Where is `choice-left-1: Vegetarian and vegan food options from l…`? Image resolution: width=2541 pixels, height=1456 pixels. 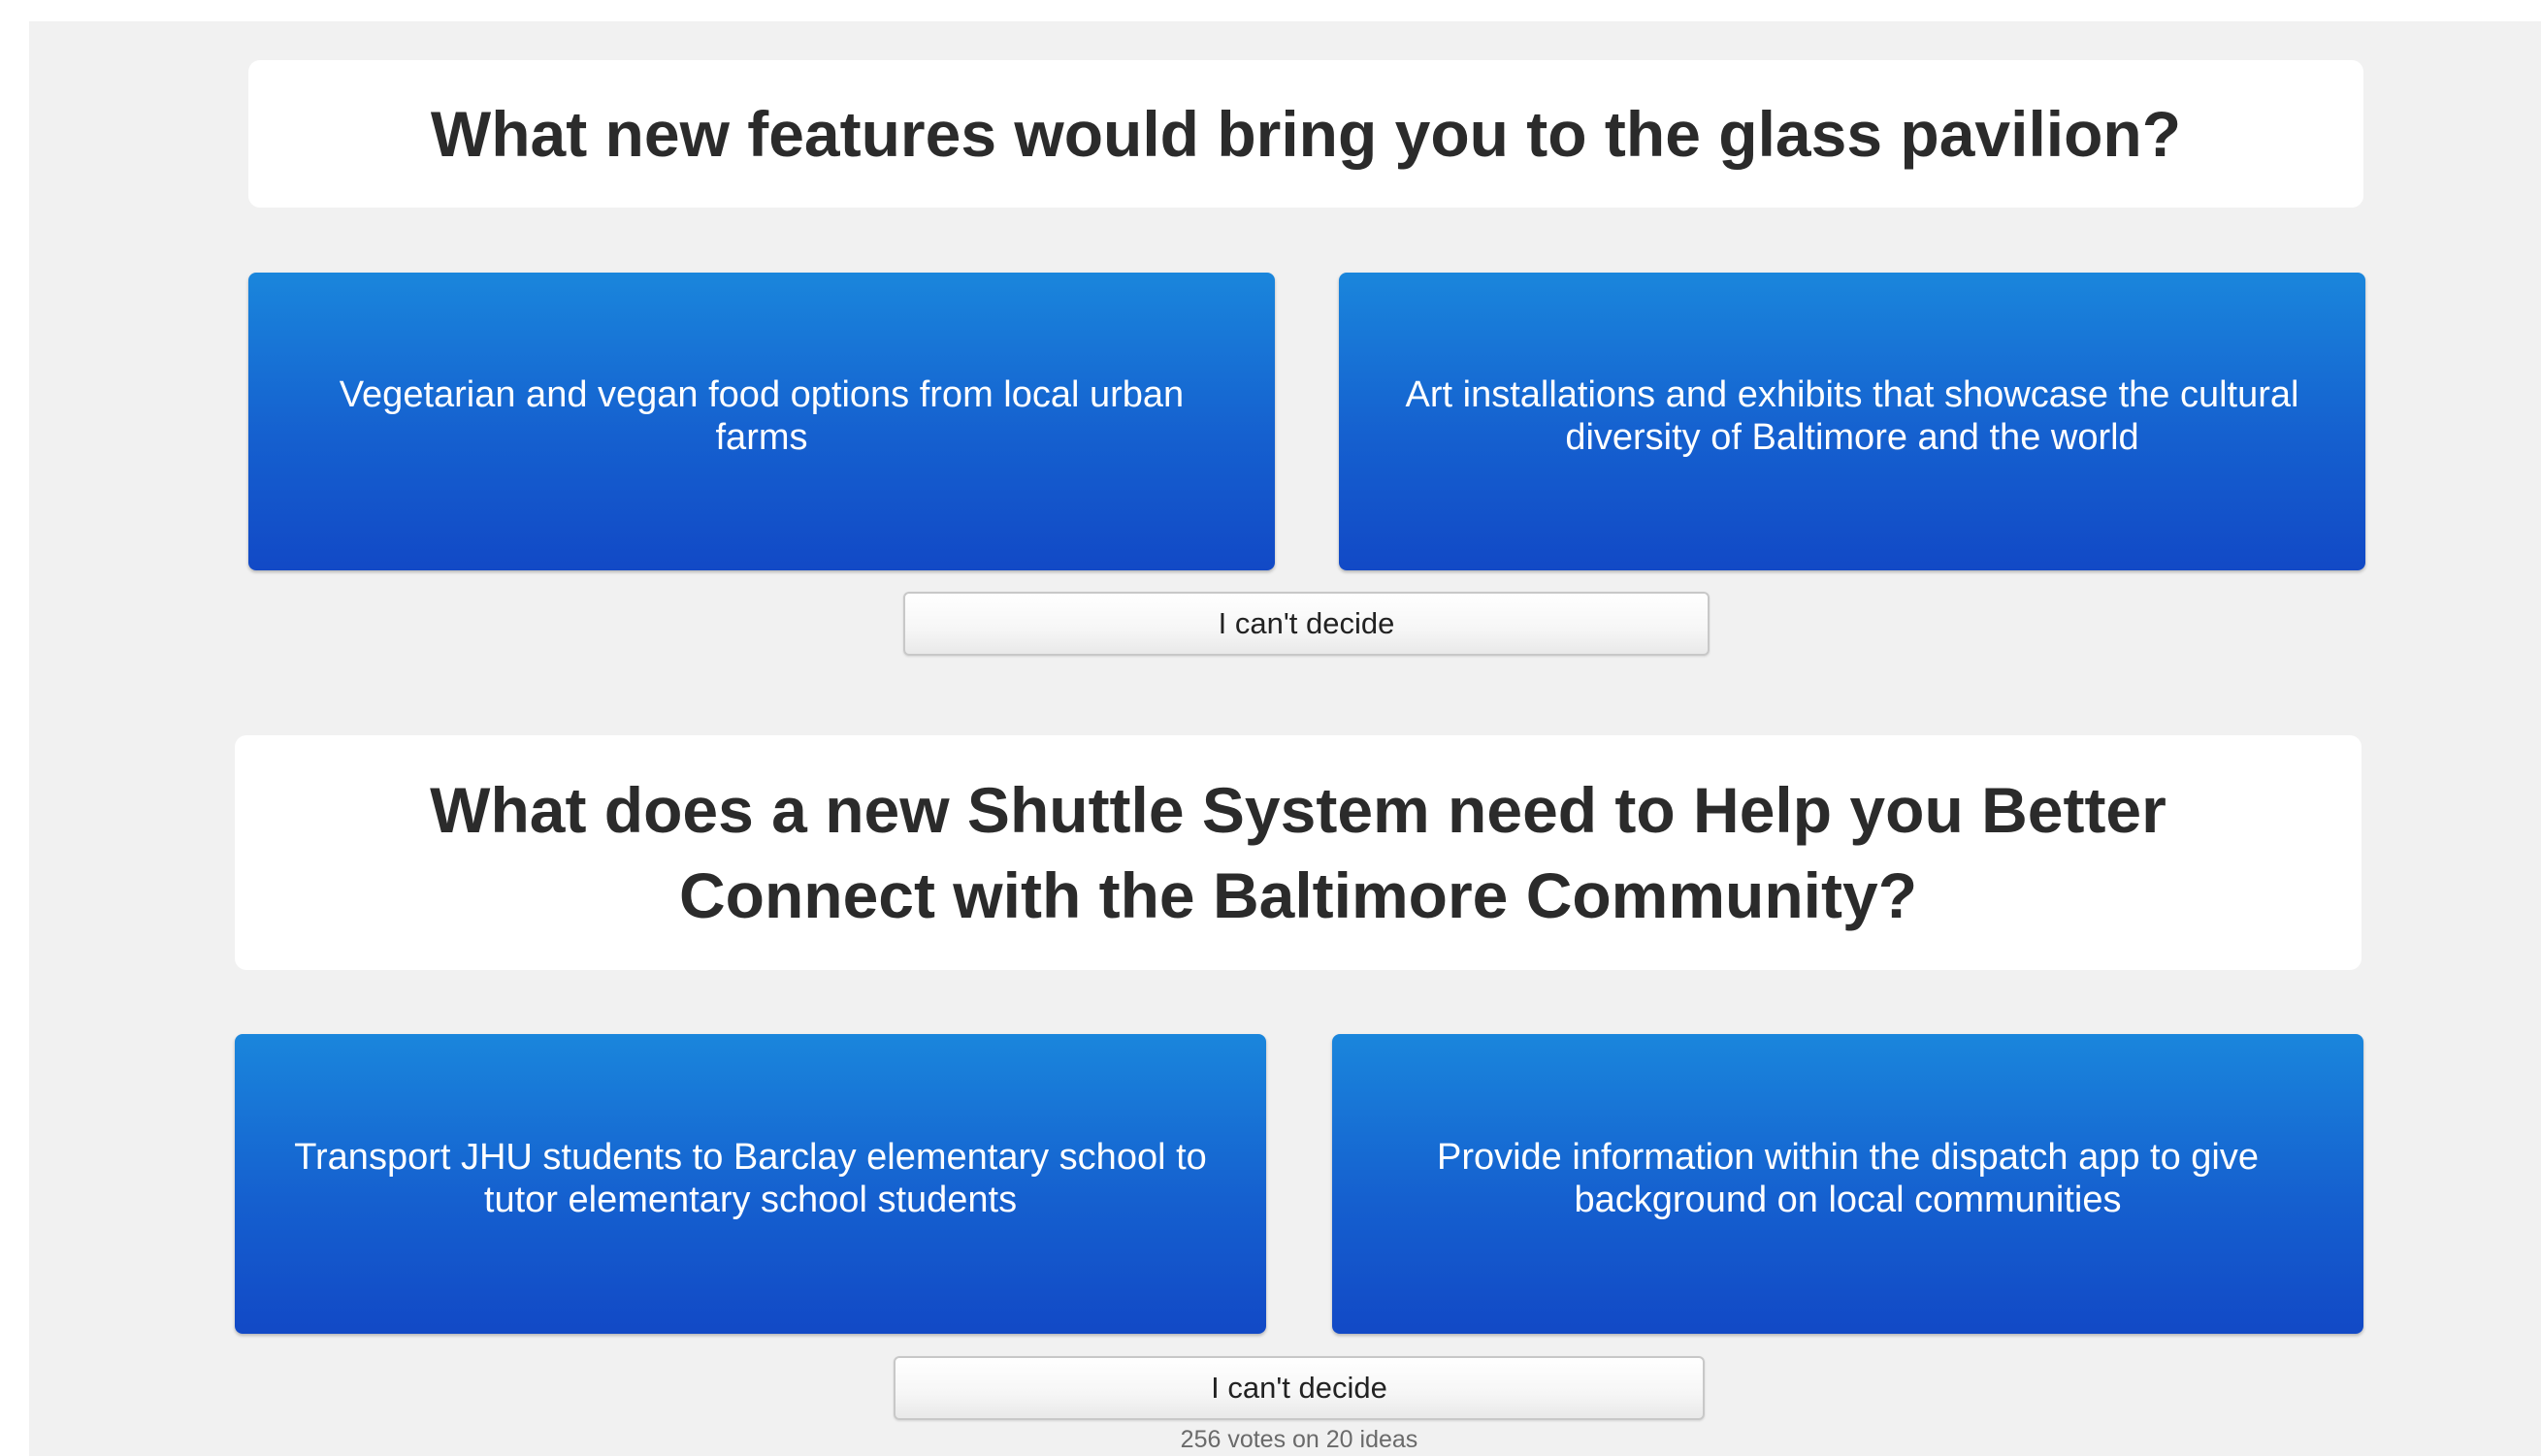 choice-left-1: Vegetarian and vegan food options from l… is located at coordinates (761, 421).